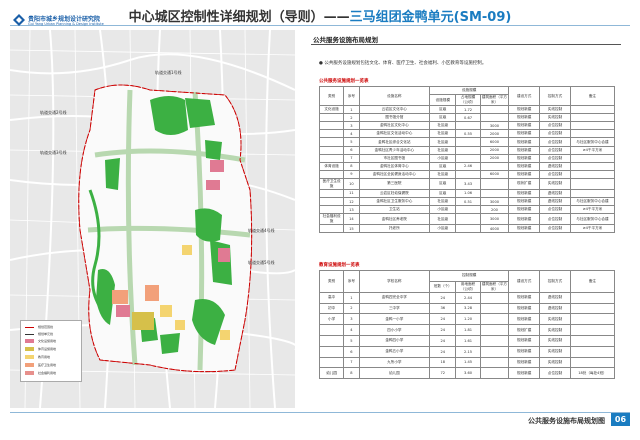 The height and width of the screenshot is (440, 640). What do you see at coordinates (468, 373) in the screenshot?
I see `table-cell: 3.60` at bounding box center [468, 373].